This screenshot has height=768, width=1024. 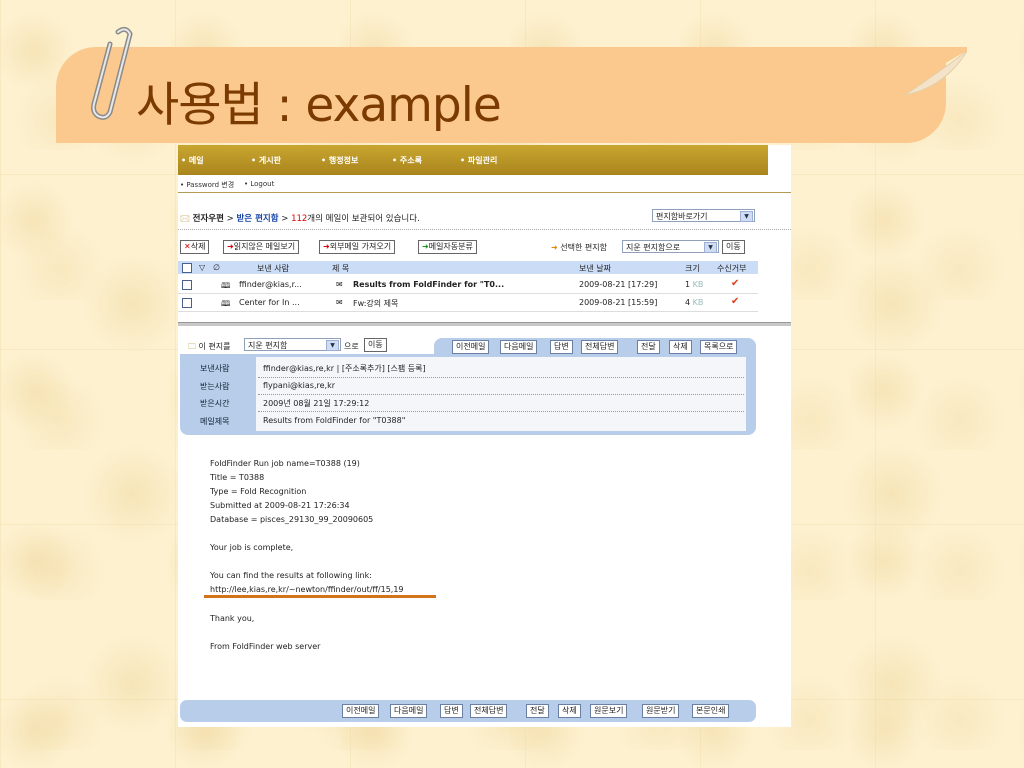 I want to click on delete-button: ✕삭제, so click(x=195, y=247).